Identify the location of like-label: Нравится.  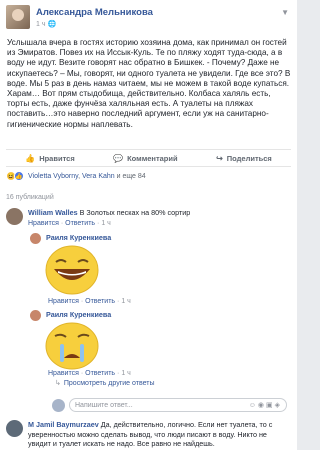
(57, 158).